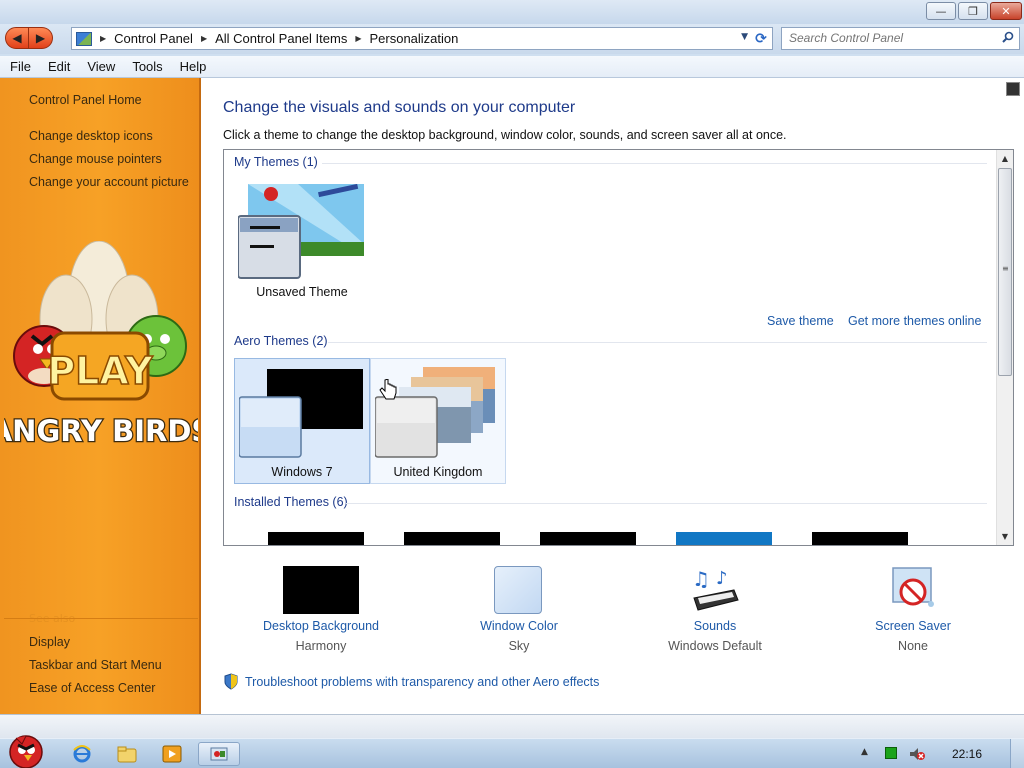 The image size is (1024, 768). I want to click on theme-unsaved: Unsaved Theme, so click(302, 241).